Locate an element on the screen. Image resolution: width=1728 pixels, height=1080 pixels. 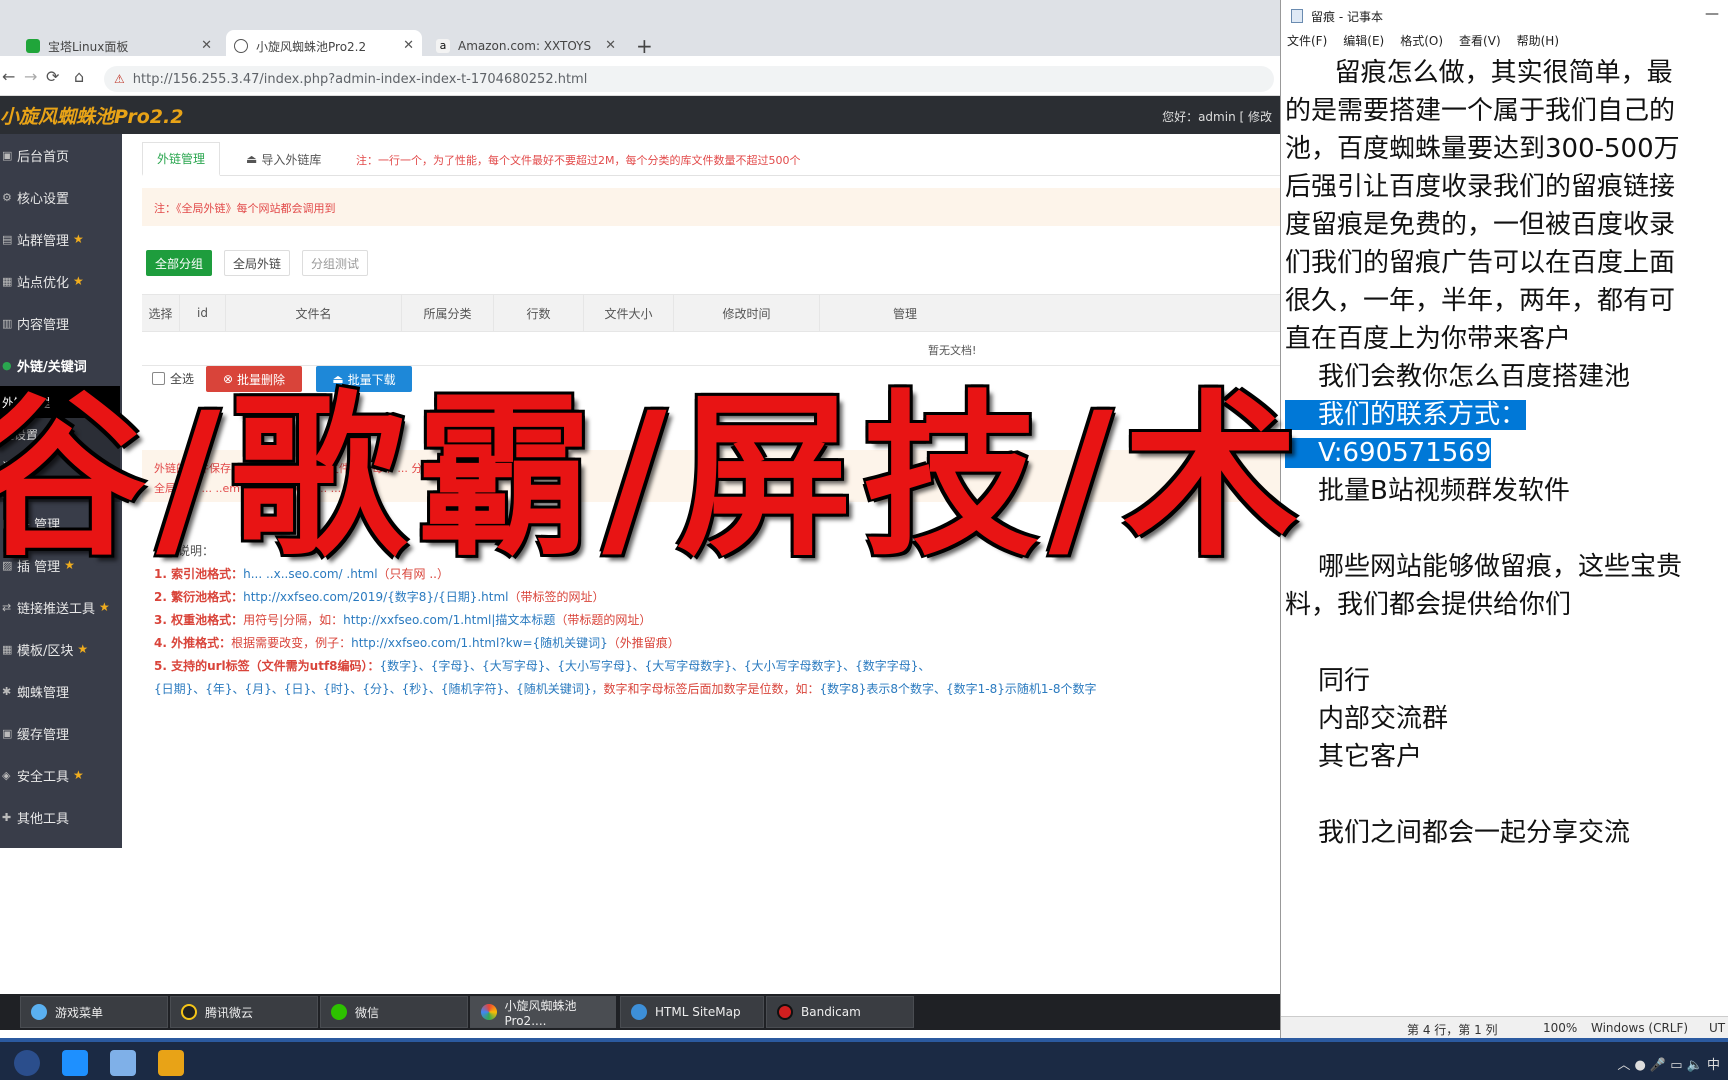
text-line: 池，百度蜘蛛量要达到300-500万 is located at coordinates (1482, 149).